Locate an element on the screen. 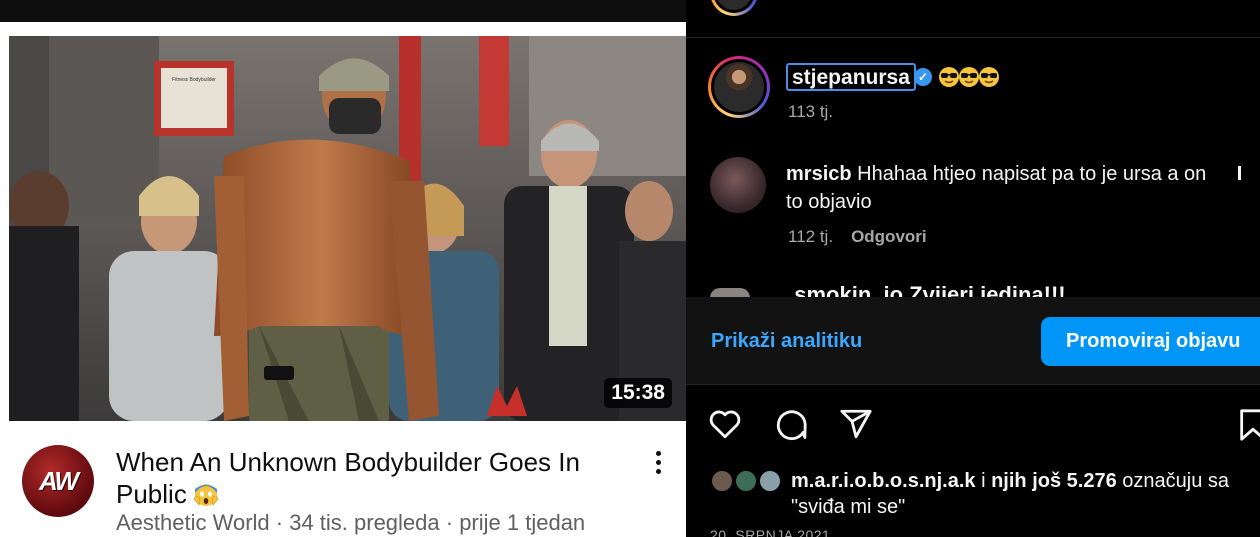 The height and width of the screenshot is (537, 1260). comment-icon is located at coordinates (791, 424).